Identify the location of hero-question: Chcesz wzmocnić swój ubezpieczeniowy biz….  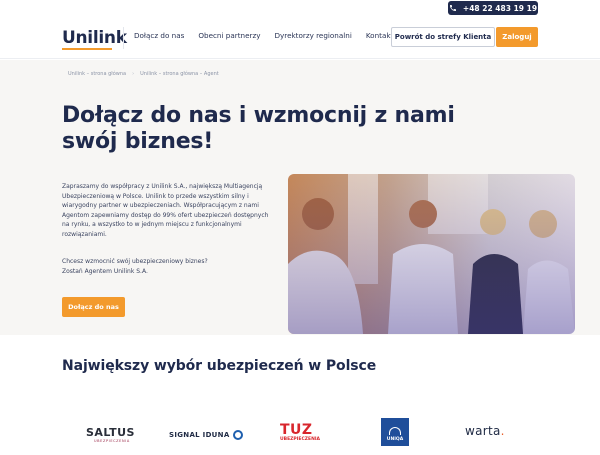
(135, 261).